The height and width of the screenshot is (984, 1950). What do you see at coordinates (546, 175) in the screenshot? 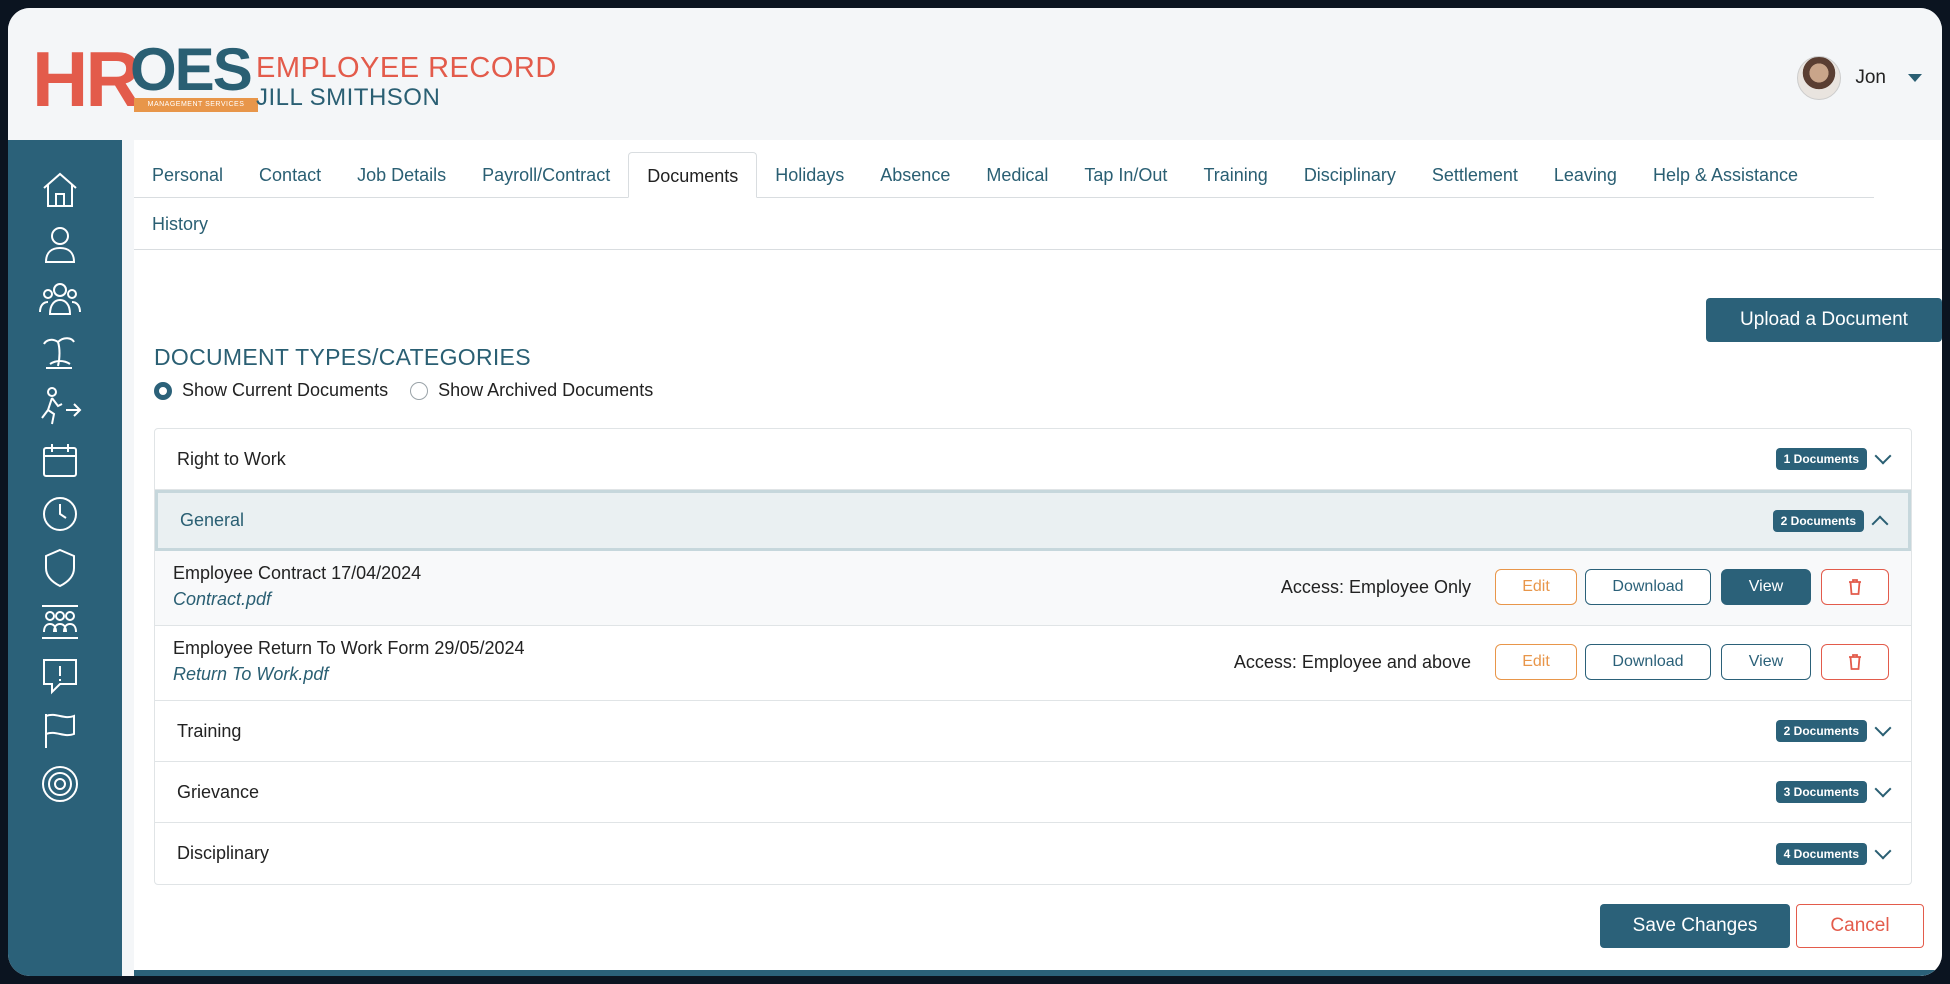
I see `tab-payroll-contract: Payroll/Contract` at bounding box center [546, 175].